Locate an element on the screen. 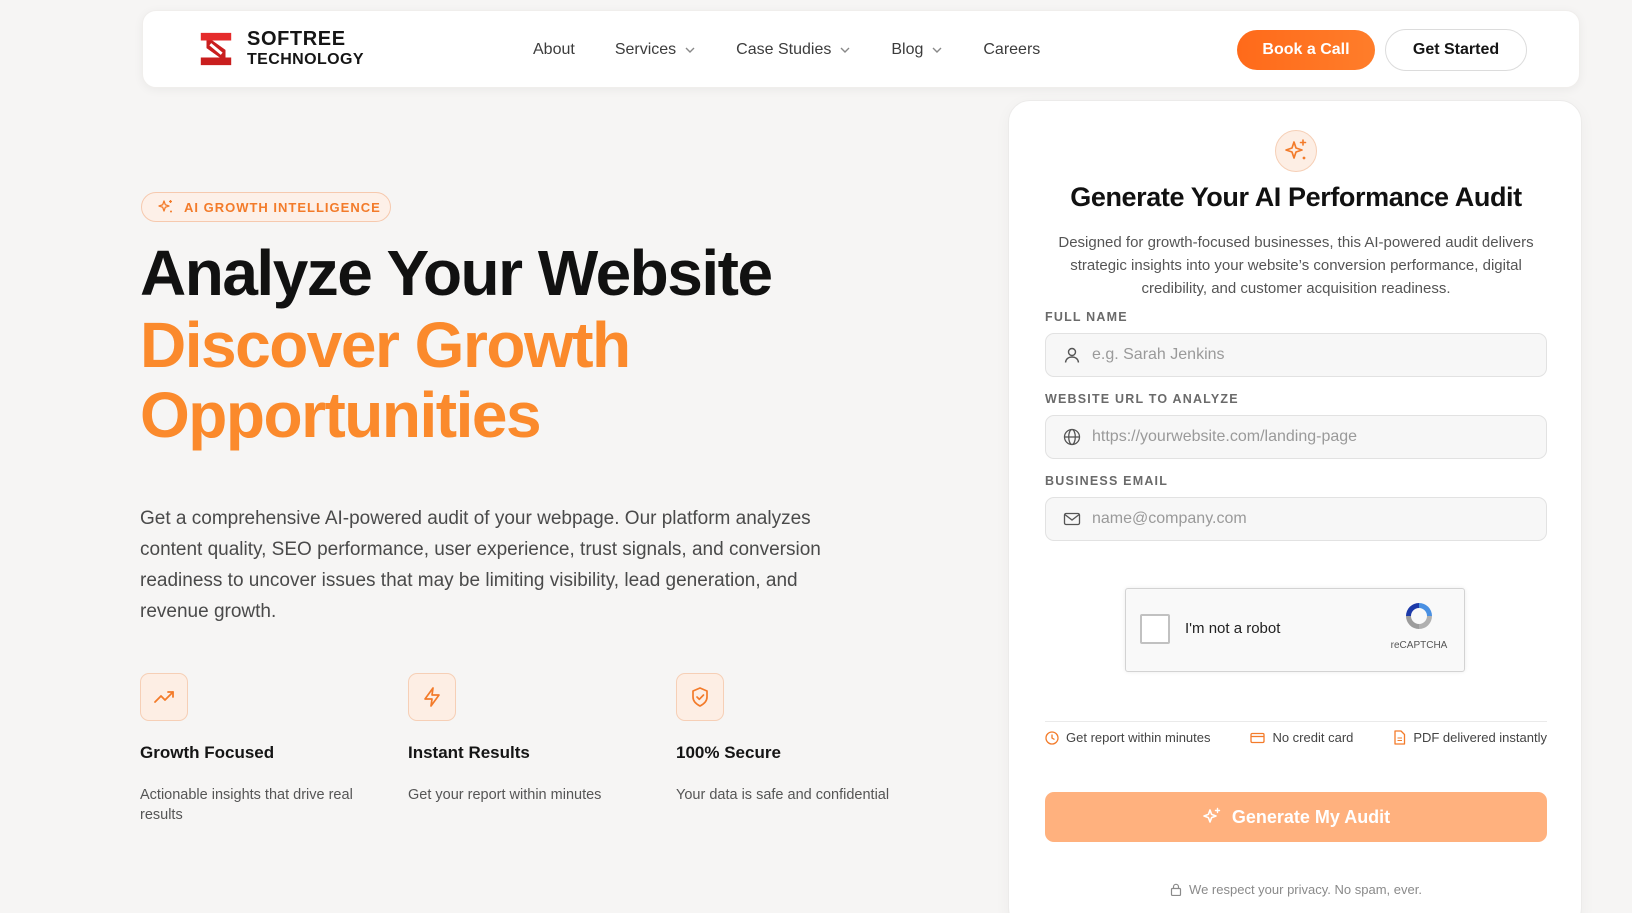  feature-title: Instant Results is located at coordinates (469, 752).